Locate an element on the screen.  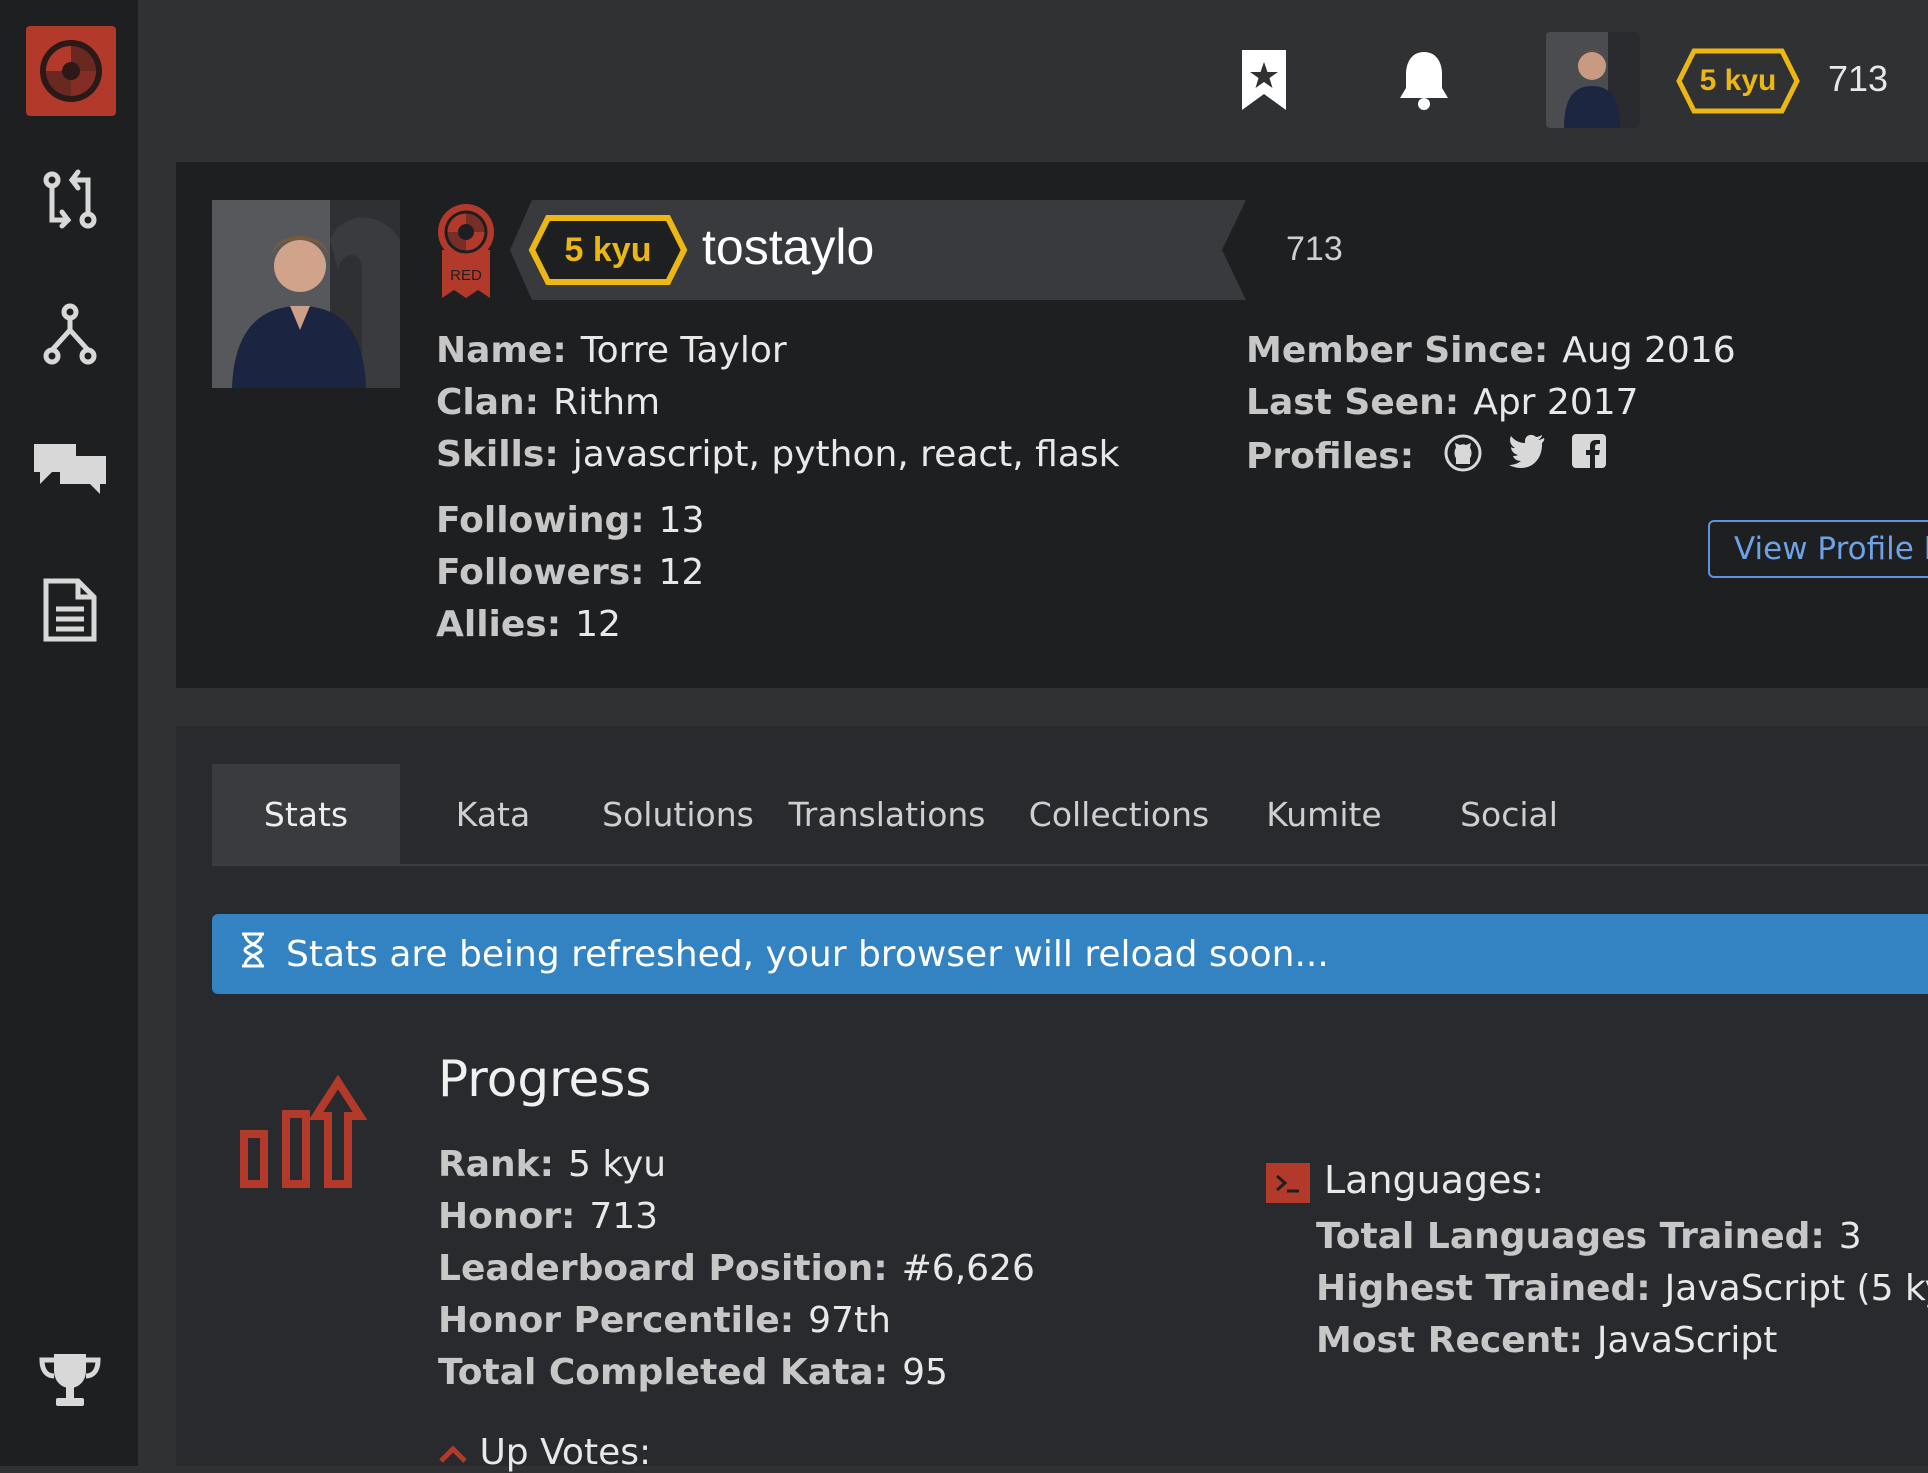
stat-label: Most Recent: is located at coordinates (1449, 1340).